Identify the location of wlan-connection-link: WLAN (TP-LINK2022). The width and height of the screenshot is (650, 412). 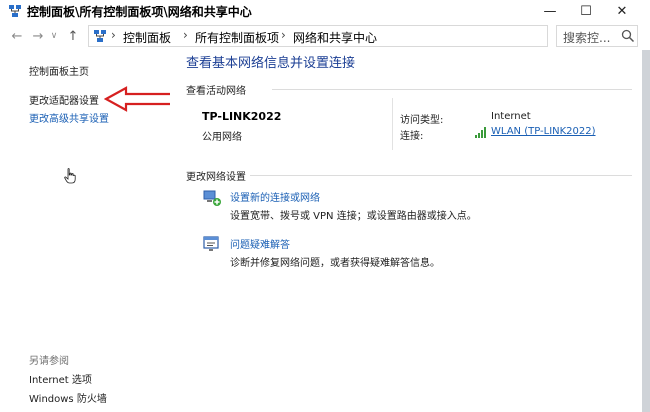
(543, 131).